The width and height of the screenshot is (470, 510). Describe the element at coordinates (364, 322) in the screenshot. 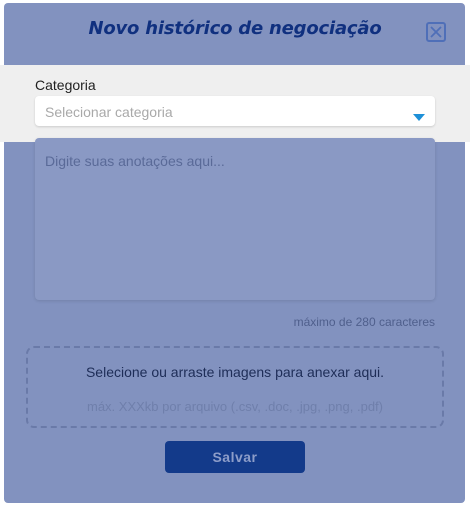

I see `character-limit-text: máximo de 280 caracteres` at that location.